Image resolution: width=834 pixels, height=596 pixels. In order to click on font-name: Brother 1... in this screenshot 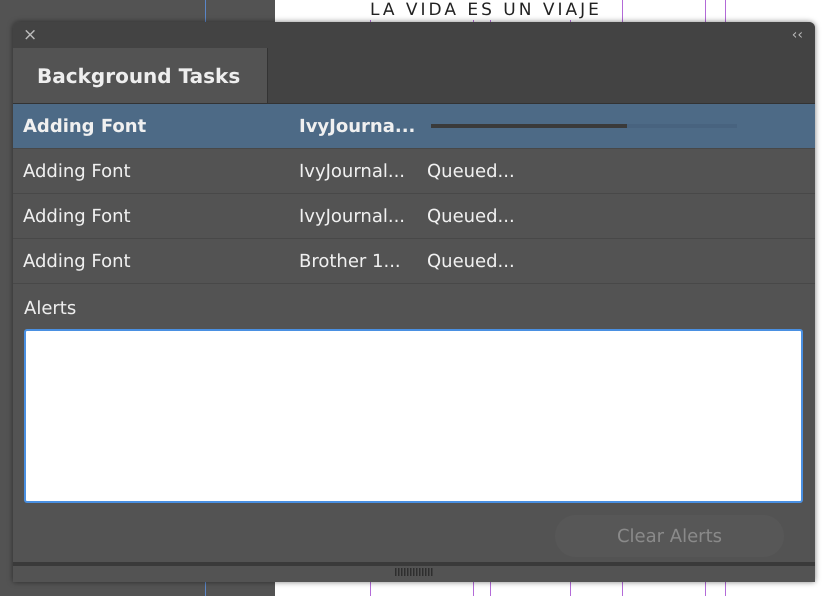, I will do `click(350, 261)`.